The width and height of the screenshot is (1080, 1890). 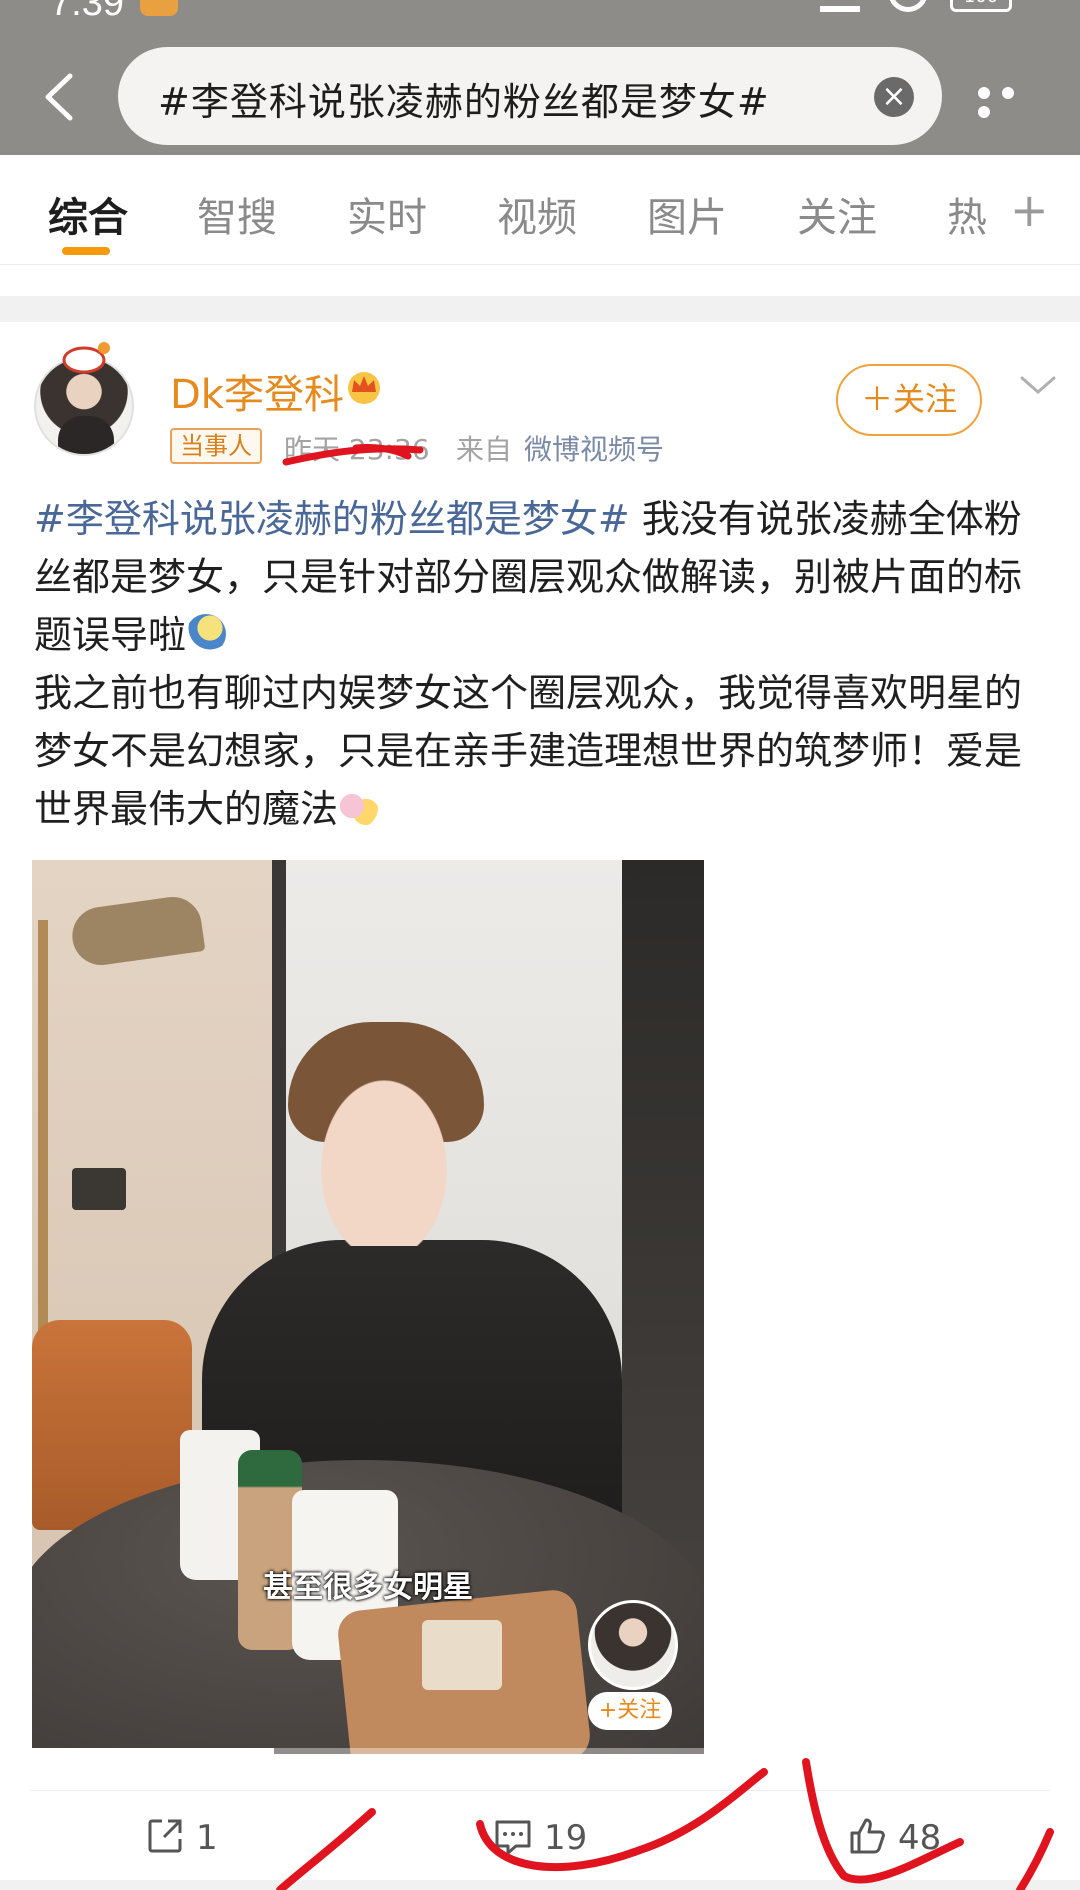 What do you see at coordinates (867, 1836) in the screenshot?
I see `like-icon` at bounding box center [867, 1836].